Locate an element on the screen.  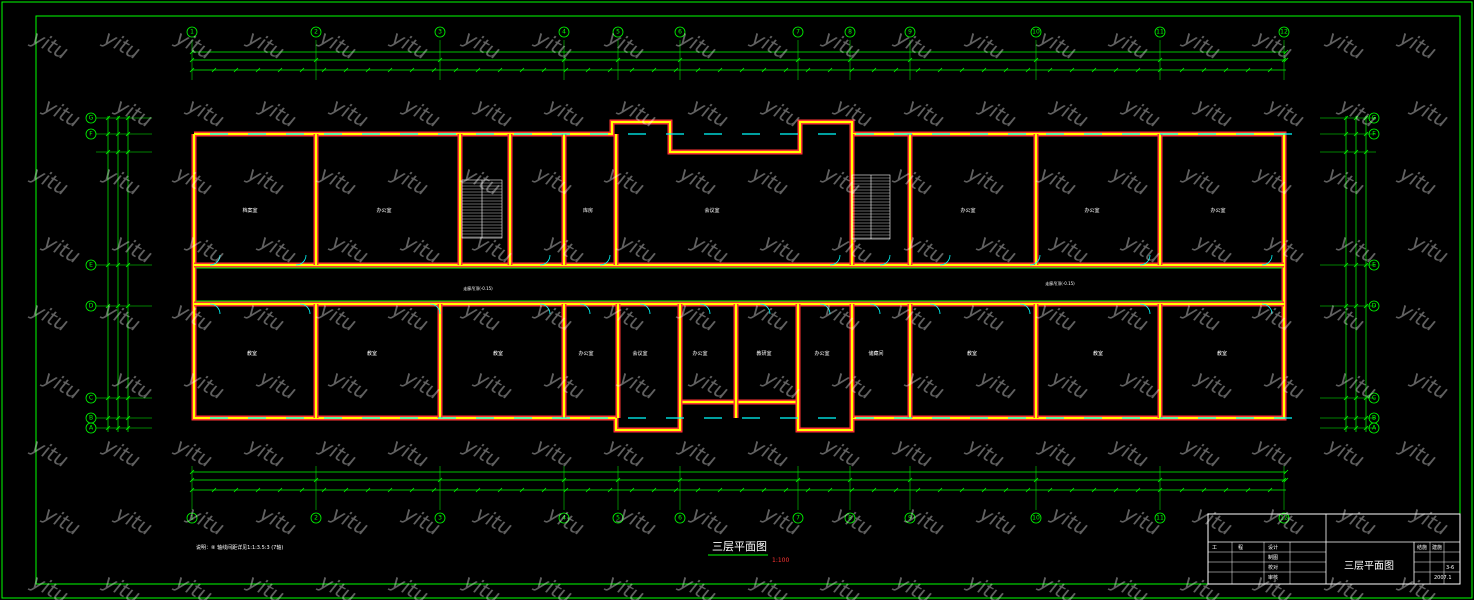
axis-label: G is located at coordinates (91, 118).